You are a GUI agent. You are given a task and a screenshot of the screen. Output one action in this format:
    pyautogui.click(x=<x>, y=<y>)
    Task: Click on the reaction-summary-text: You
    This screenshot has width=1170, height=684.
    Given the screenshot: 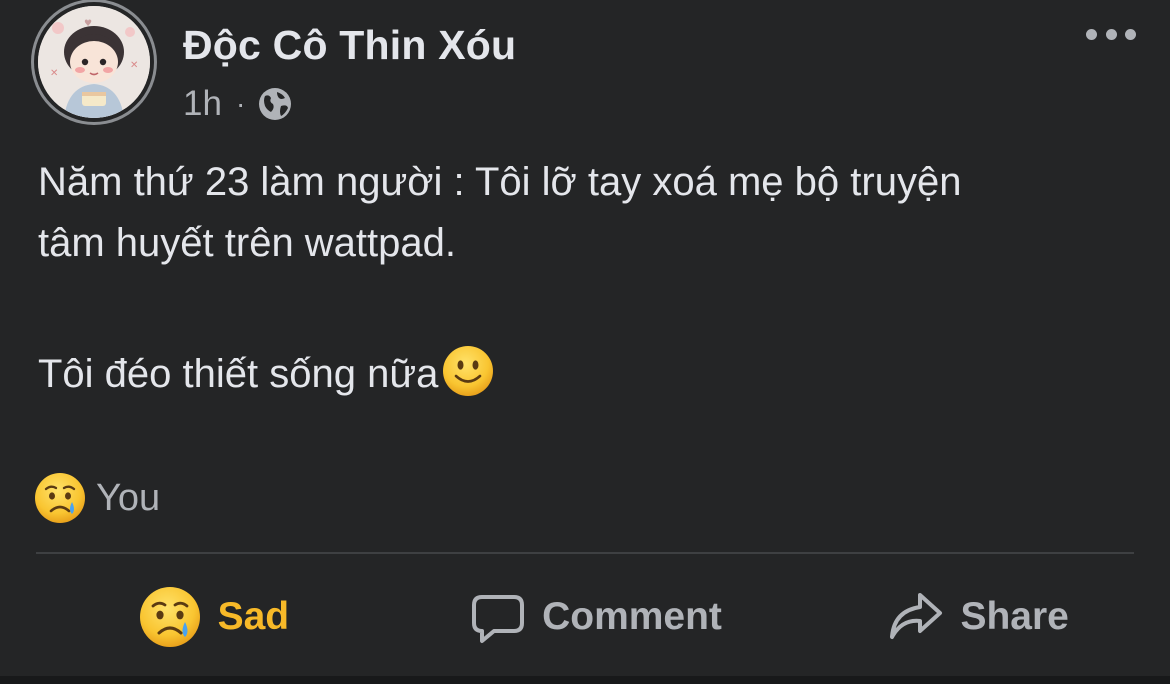 What is the action you would take?
    pyautogui.click(x=128, y=497)
    